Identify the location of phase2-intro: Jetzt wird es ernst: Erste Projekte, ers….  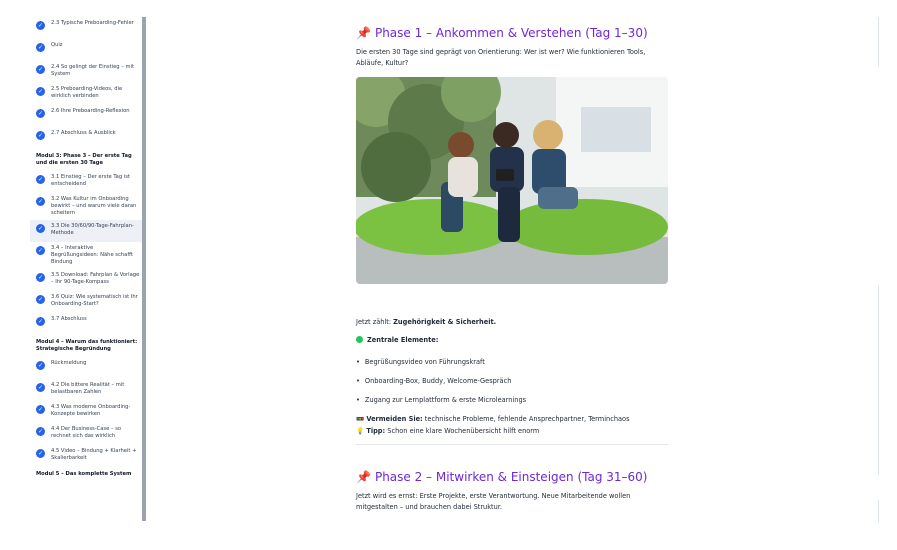
(493, 501).